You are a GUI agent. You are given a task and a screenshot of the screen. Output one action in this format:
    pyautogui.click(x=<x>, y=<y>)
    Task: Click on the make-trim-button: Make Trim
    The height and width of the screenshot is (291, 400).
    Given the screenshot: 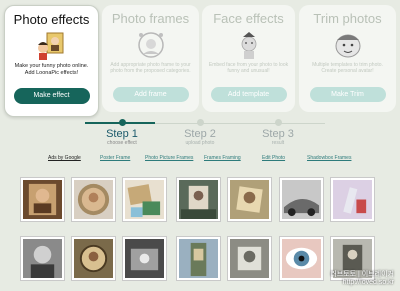 What is the action you would take?
    pyautogui.click(x=347, y=94)
    